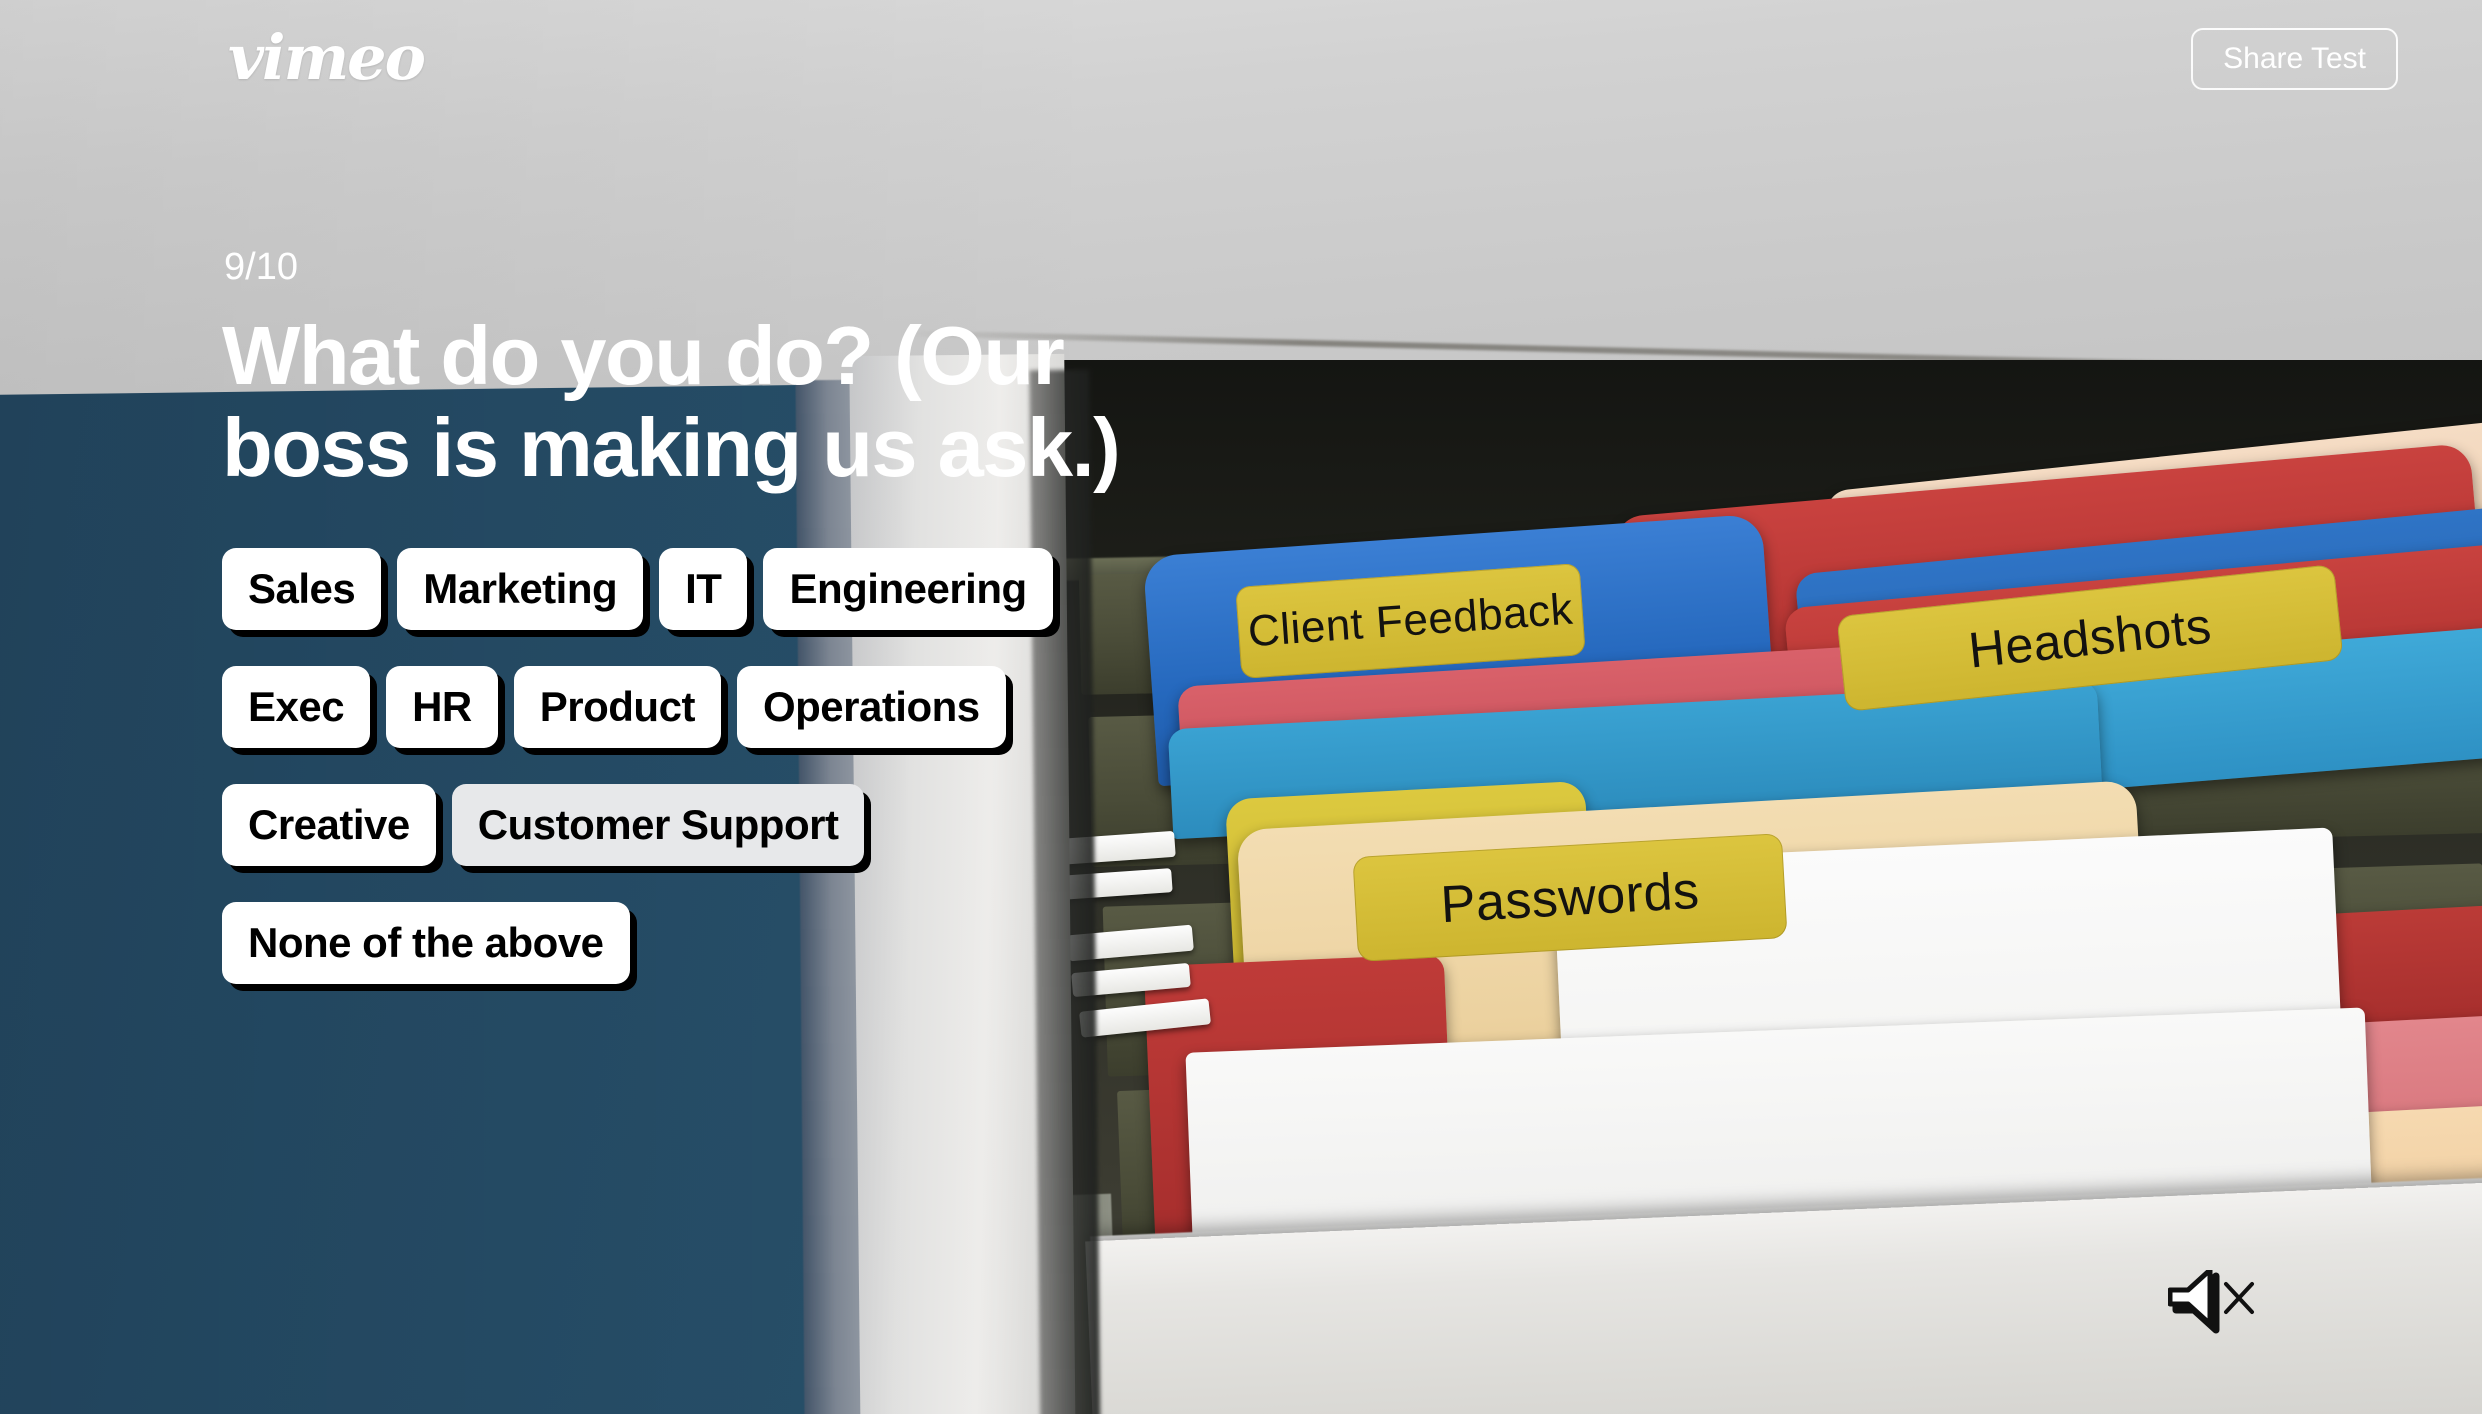 The image size is (2482, 1414). What do you see at coordinates (520, 589) in the screenshot?
I see `answer-option-marketing: Marketing` at bounding box center [520, 589].